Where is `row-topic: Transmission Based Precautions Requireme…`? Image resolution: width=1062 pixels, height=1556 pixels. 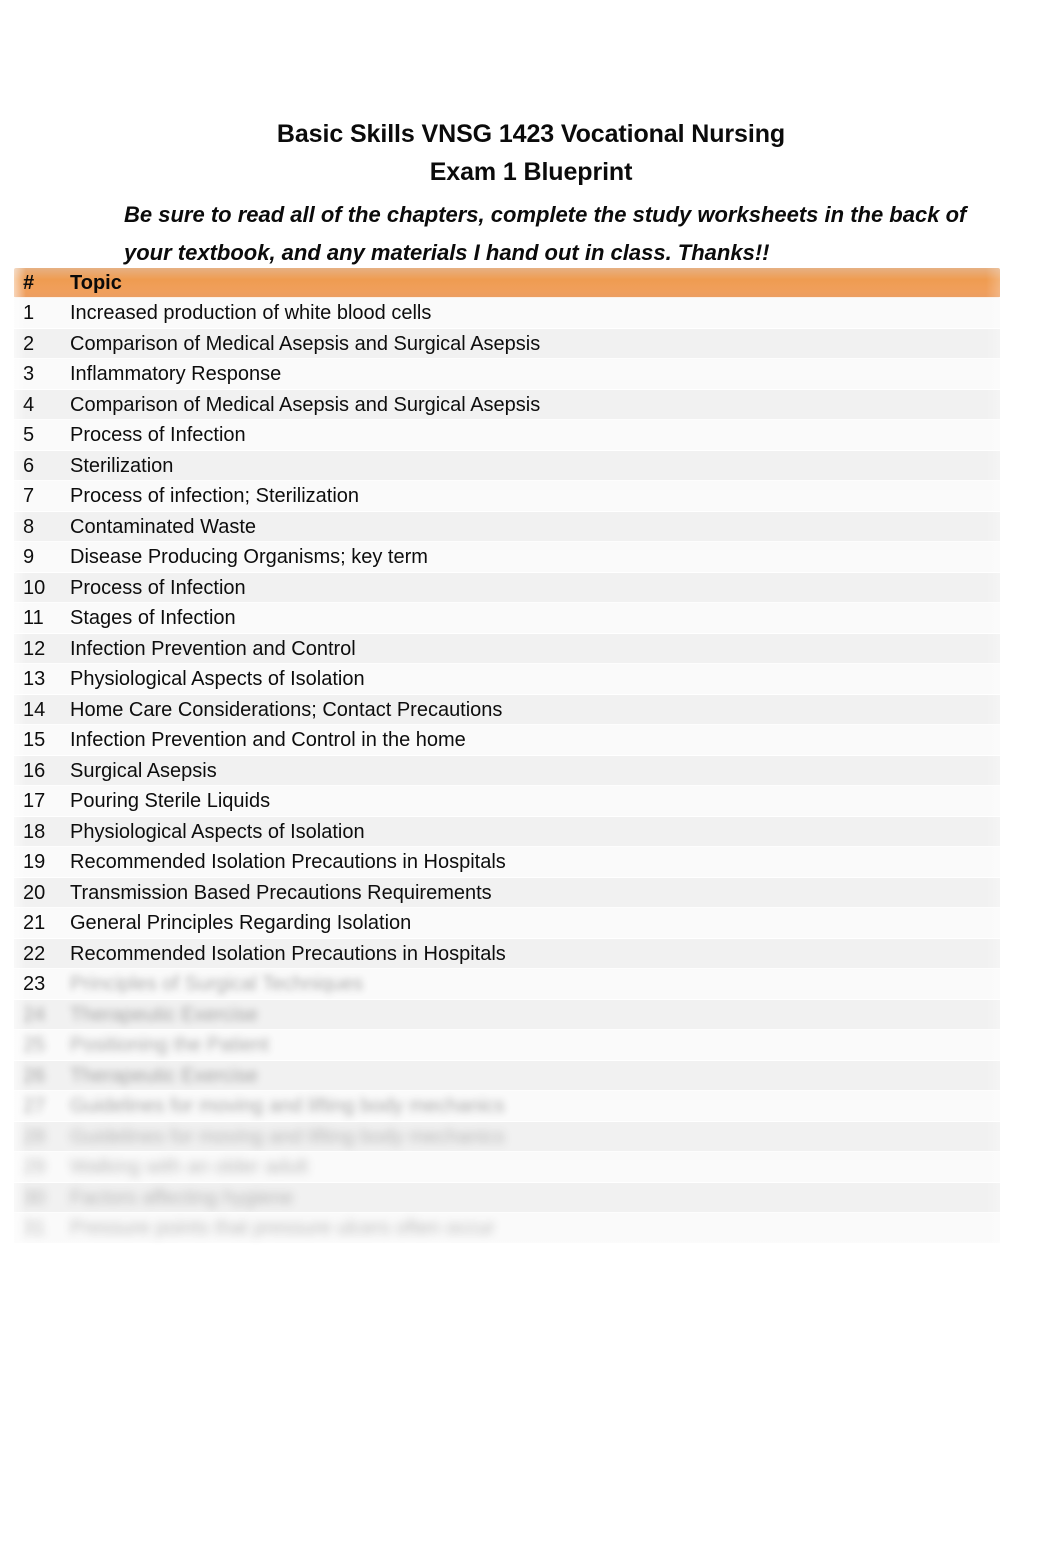 row-topic: Transmission Based Precautions Requireme… is located at coordinates (281, 892).